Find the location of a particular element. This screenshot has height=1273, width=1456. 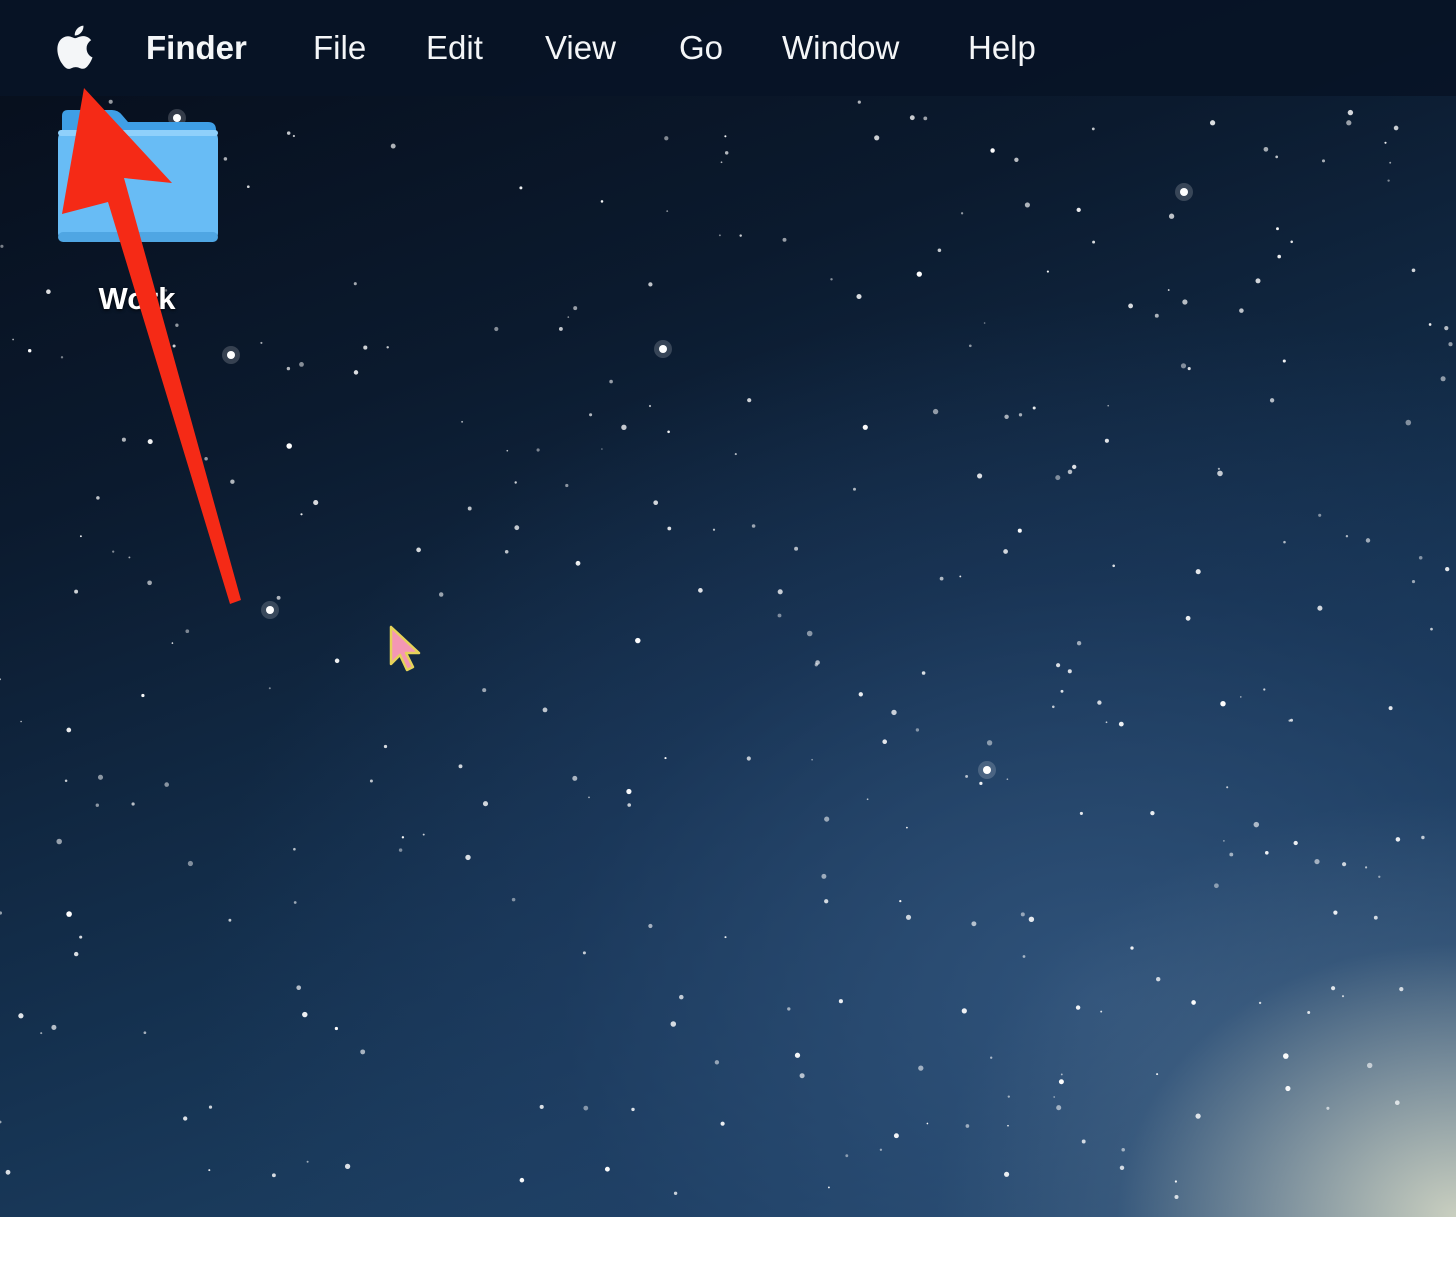

folder-label: Work is located at coordinates (137, 299).